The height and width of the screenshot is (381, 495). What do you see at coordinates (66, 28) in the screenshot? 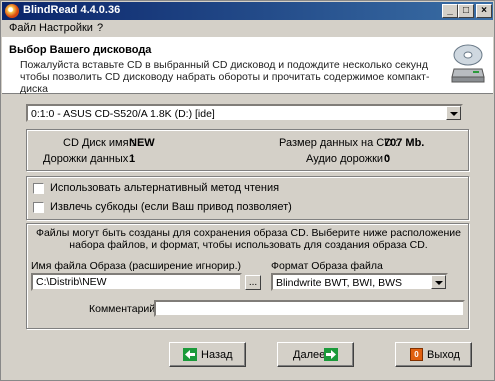
I see `menu-settings: Настройки` at bounding box center [66, 28].